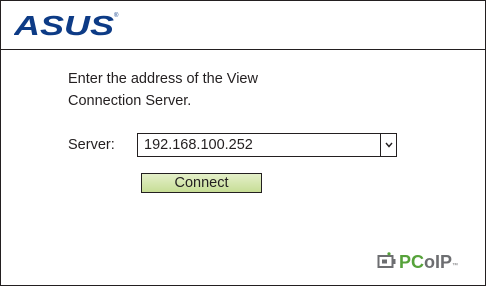  I want to click on pcoip-monitor-icon, so click(386, 260).